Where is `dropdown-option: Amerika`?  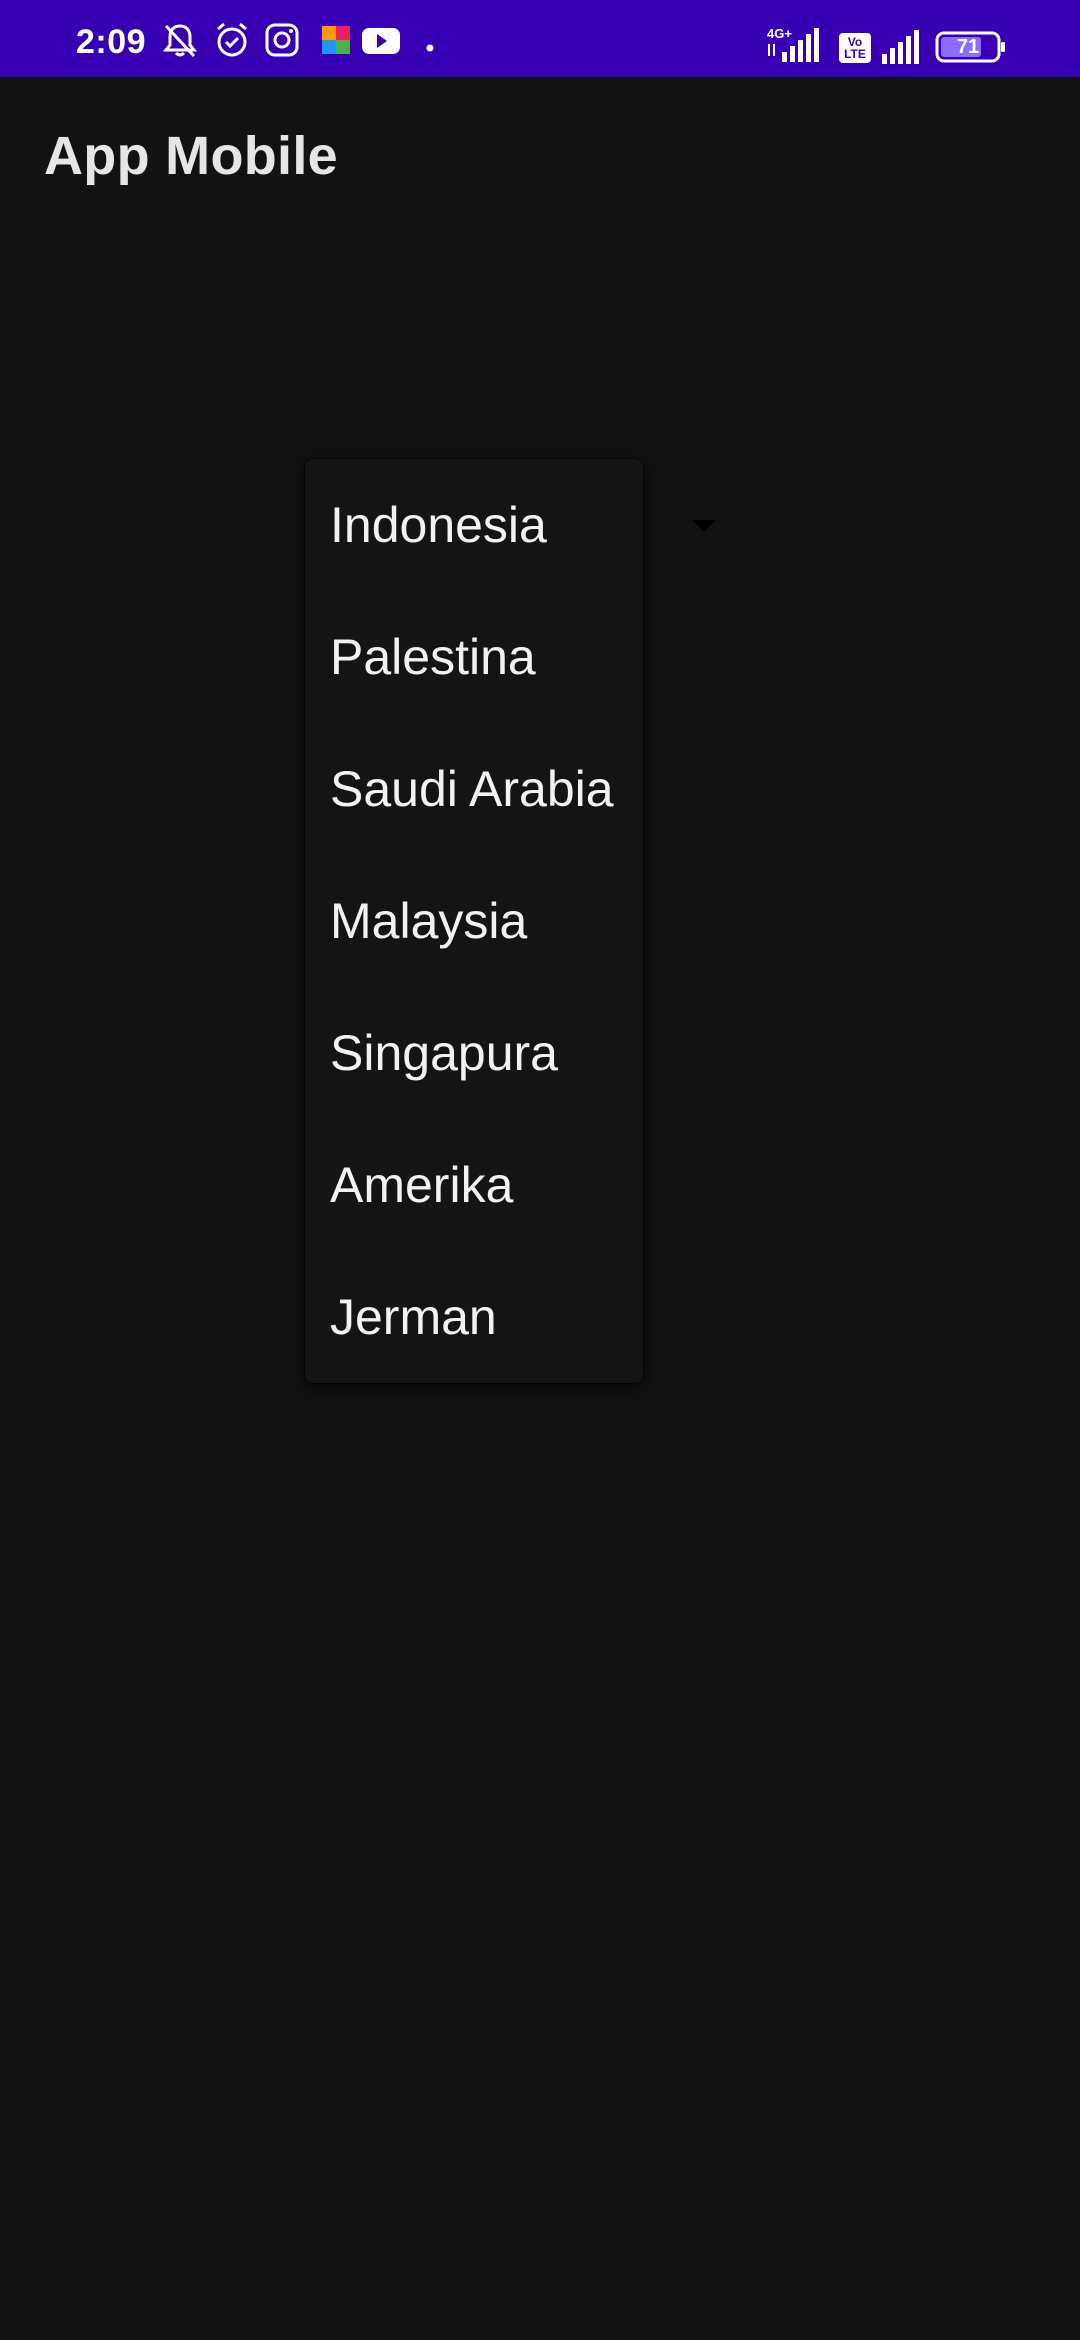
dropdown-option: Amerika is located at coordinates (474, 1185).